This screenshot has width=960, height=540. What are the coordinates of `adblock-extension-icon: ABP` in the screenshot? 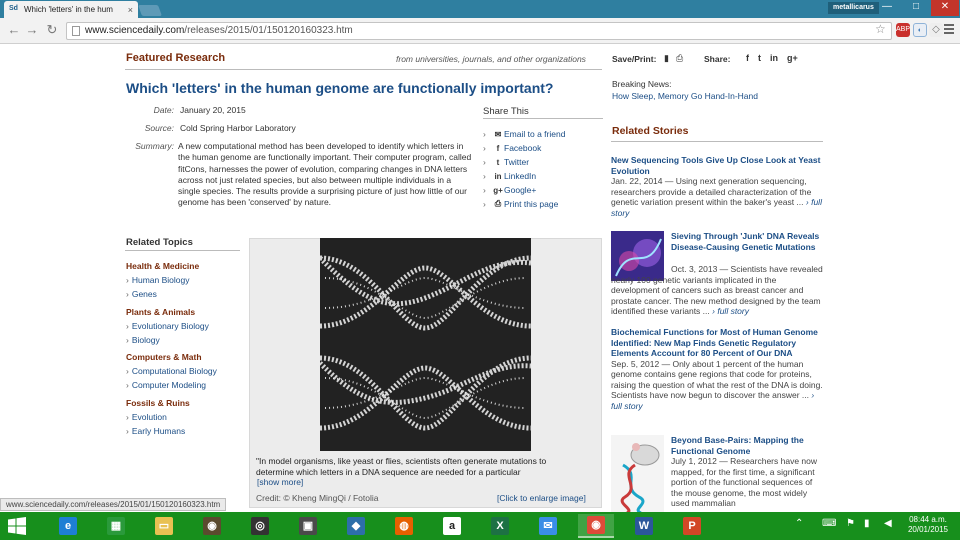 It's located at (903, 30).